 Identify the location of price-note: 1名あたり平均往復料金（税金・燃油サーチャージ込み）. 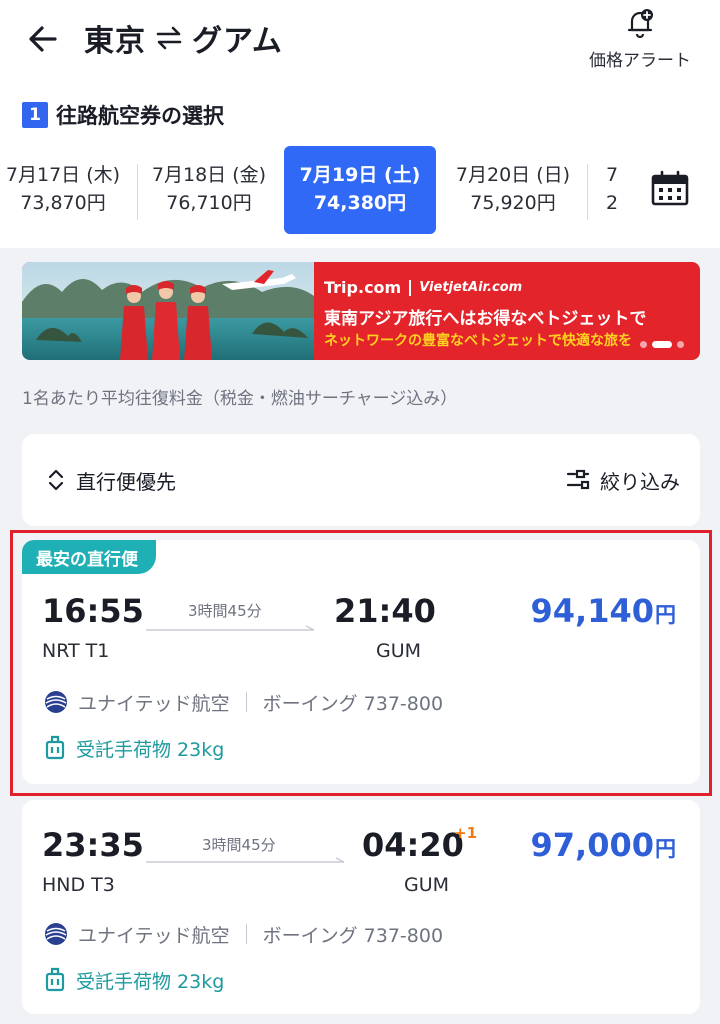
(240, 399).